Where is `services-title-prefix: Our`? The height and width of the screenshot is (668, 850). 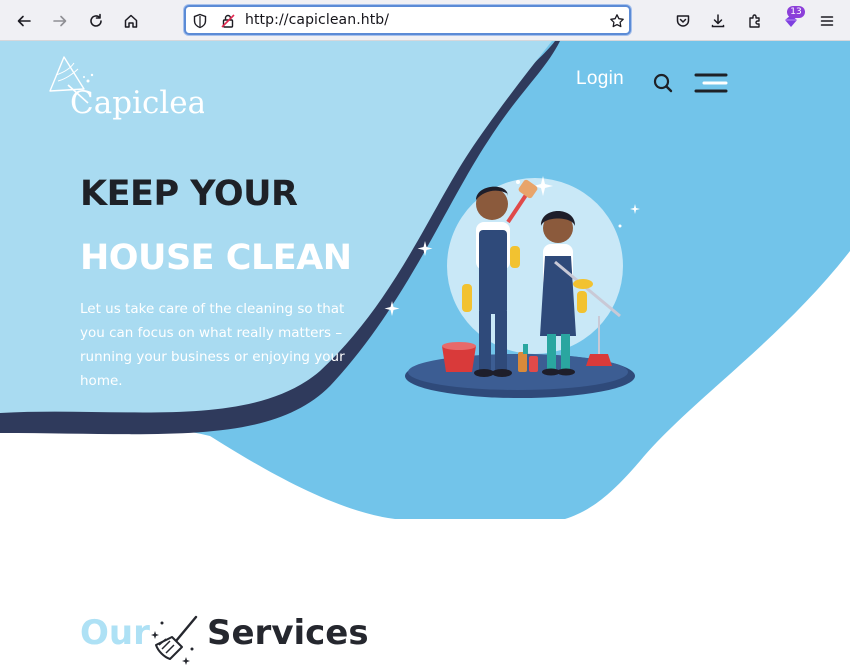 services-title-prefix: Our is located at coordinates (115, 633).